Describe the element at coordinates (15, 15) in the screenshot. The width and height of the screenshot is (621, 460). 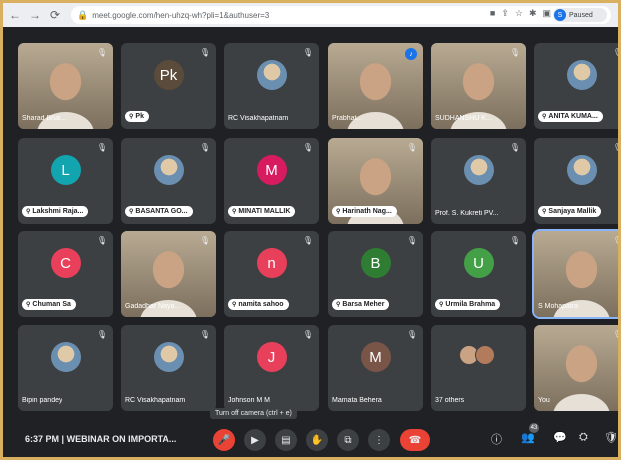
I see `back-icon: ←` at that location.